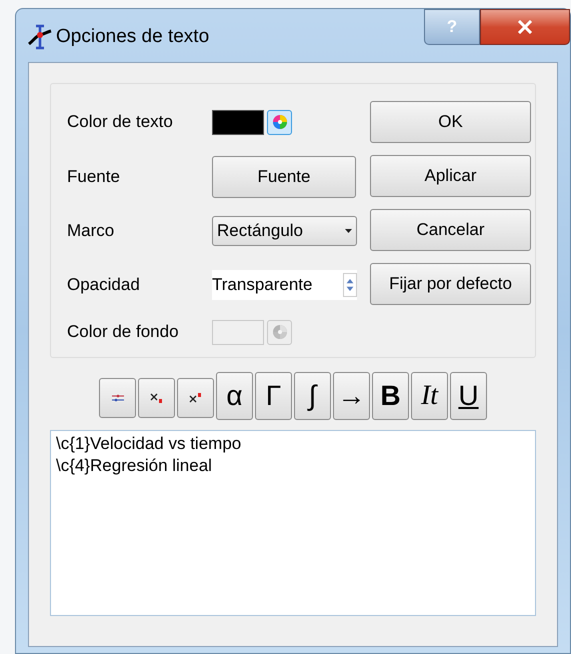 The width and height of the screenshot is (571, 654). I want to click on dialog-button: Fijar por defecto, so click(450, 284).